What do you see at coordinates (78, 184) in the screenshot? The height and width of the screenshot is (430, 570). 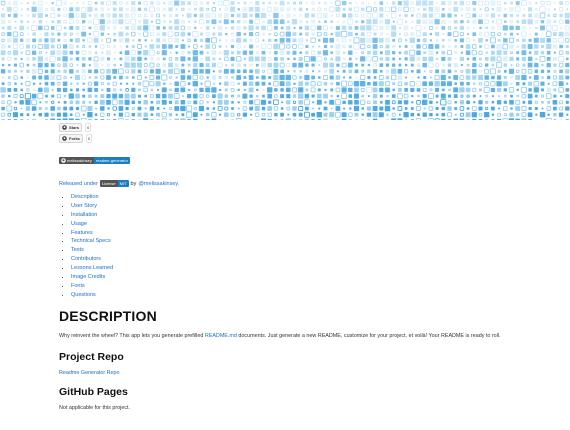 I see `released-link: Released under` at bounding box center [78, 184].